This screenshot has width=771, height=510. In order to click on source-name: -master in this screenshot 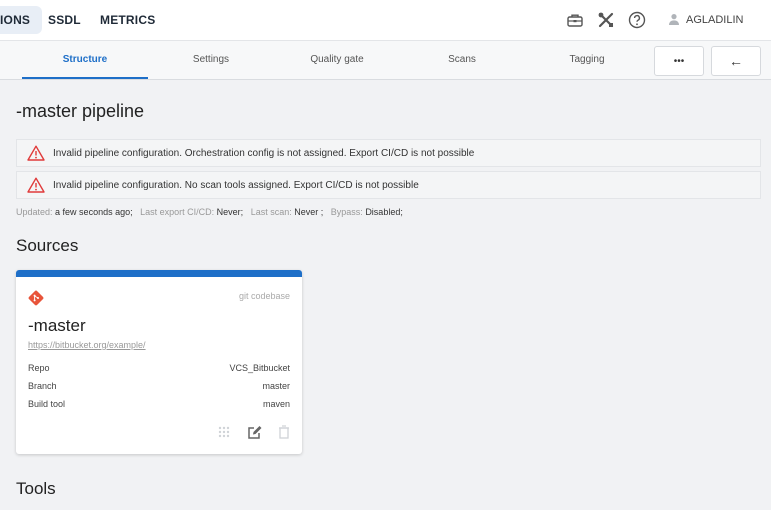, I will do `click(57, 325)`.